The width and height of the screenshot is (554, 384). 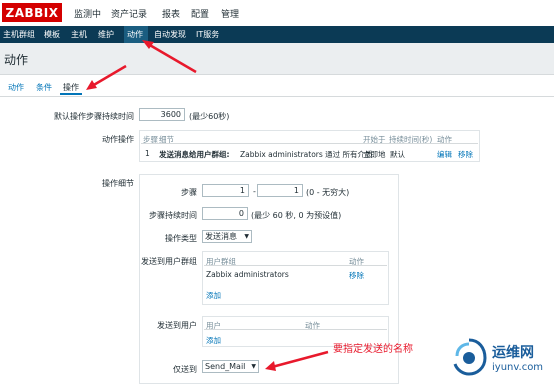 I want to click on arrow-to-actions-subnav, so click(x=172, y=58).